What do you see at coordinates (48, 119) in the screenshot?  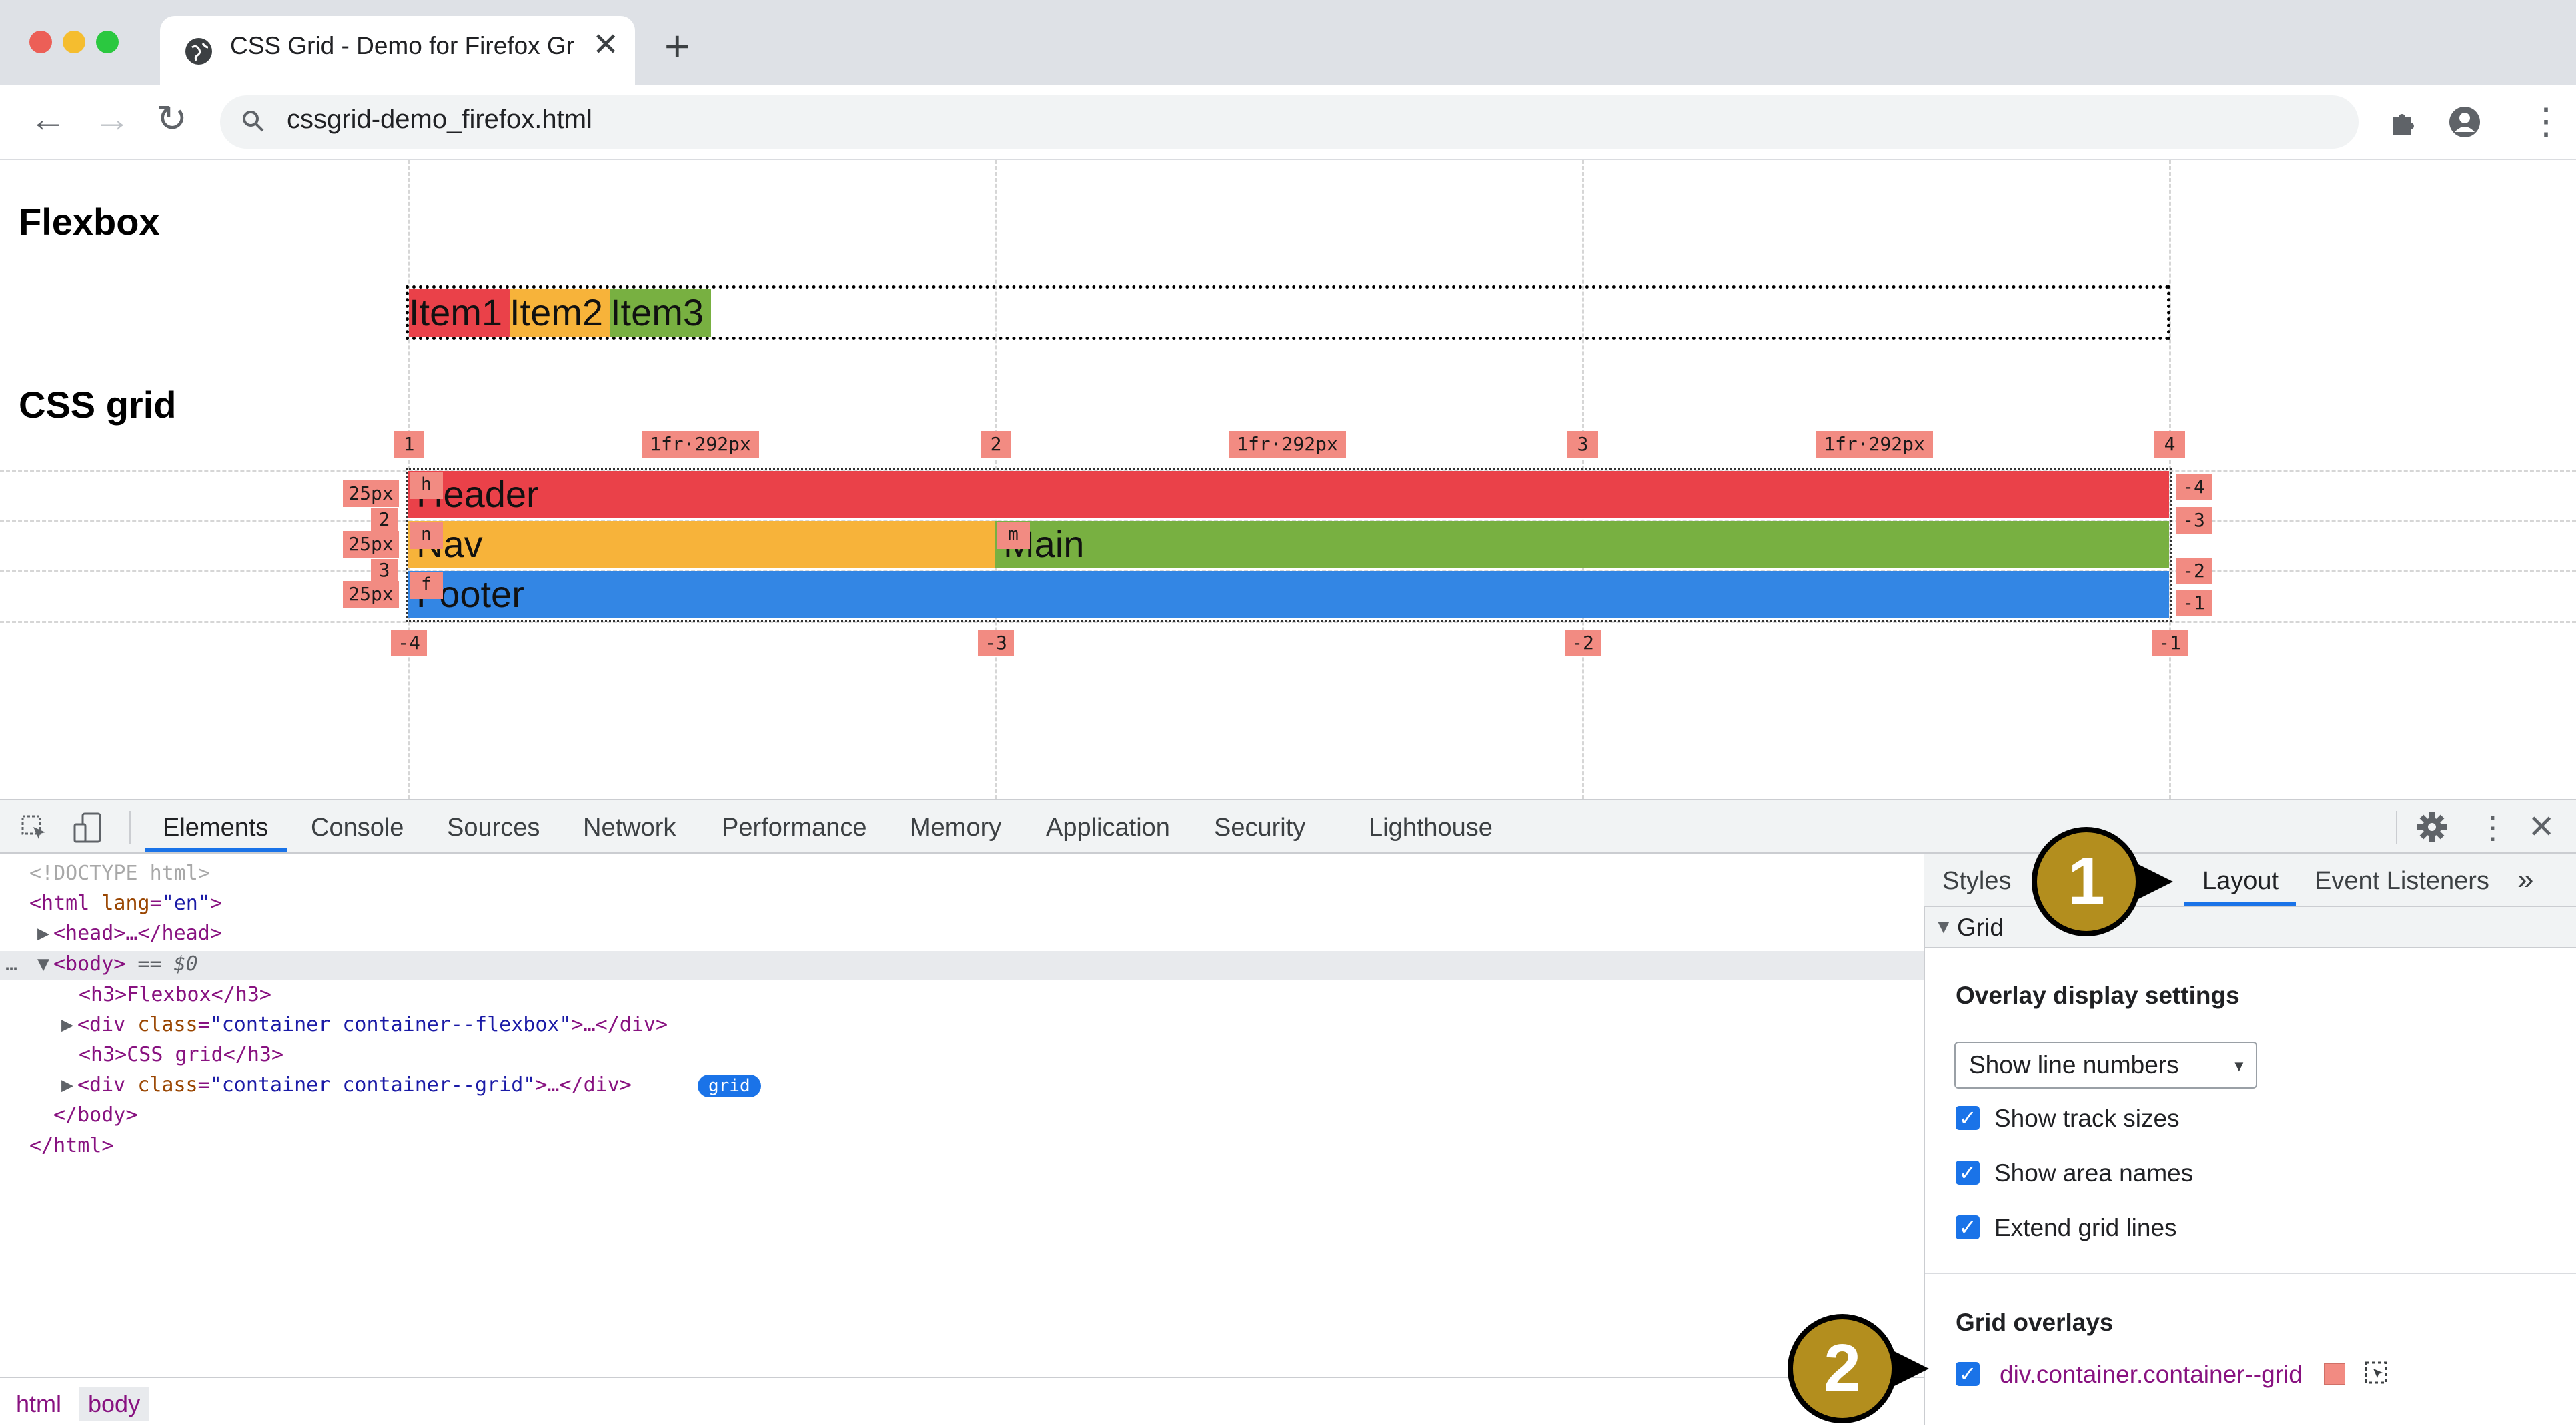 I see `back-icon: ←` at bounding box center [48, 119].